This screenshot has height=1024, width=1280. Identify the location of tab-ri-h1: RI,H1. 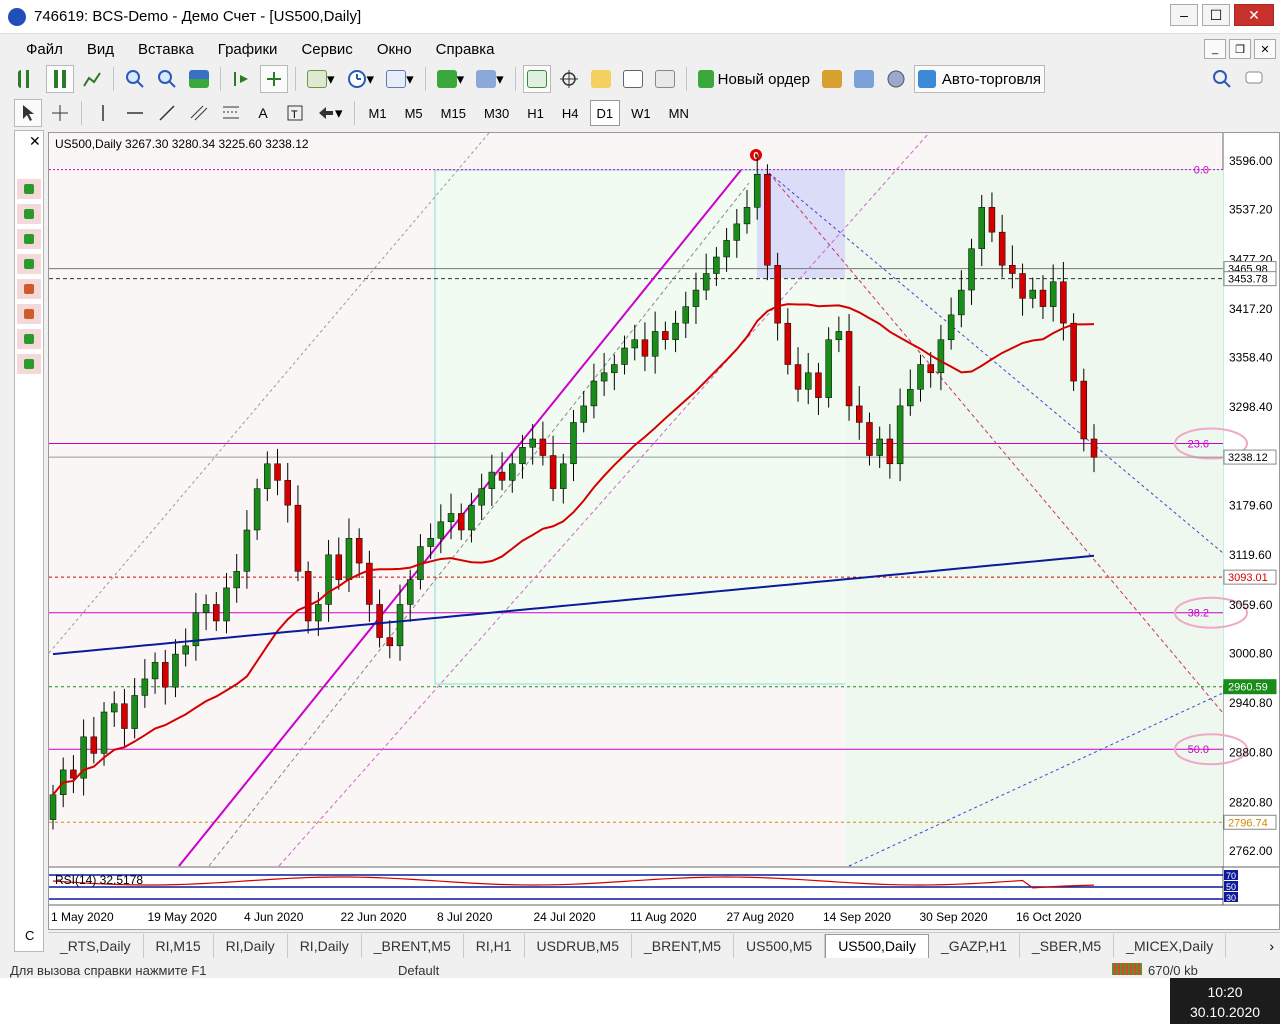
(494, 945).